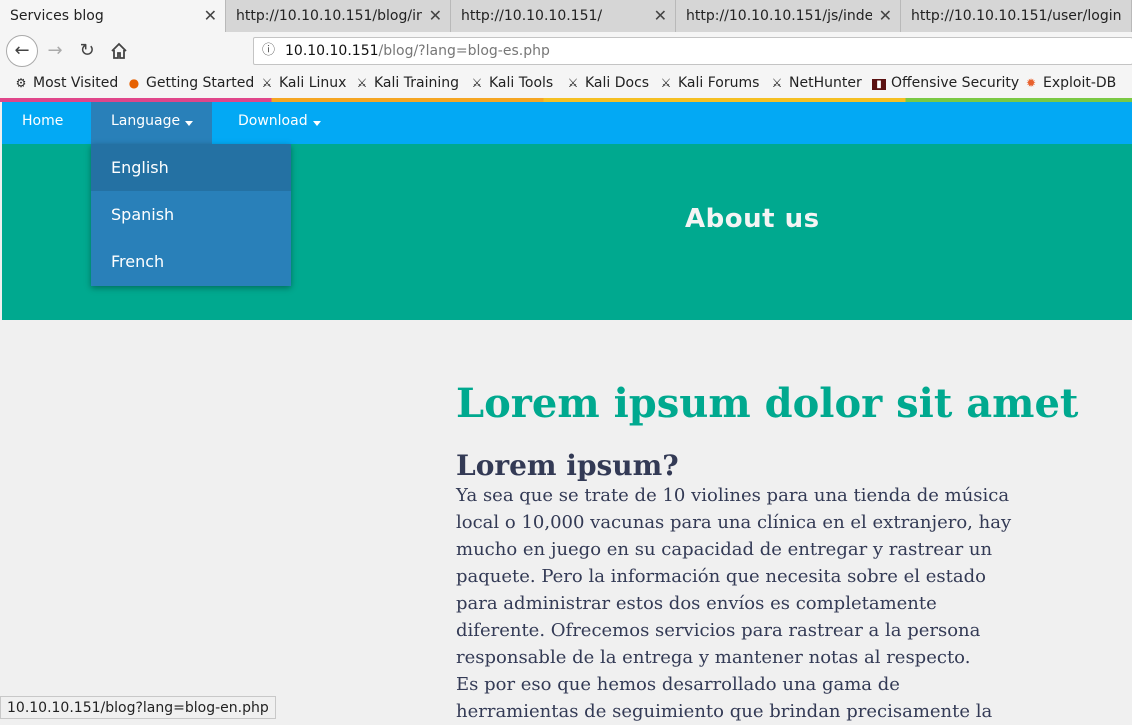 The width and height of the screenshot is (1132, 725). What do you see at coordinates (521, 83) in the screenshot?
I see `bookmark-label: Kali Tools` at bounding box center [521, 83].